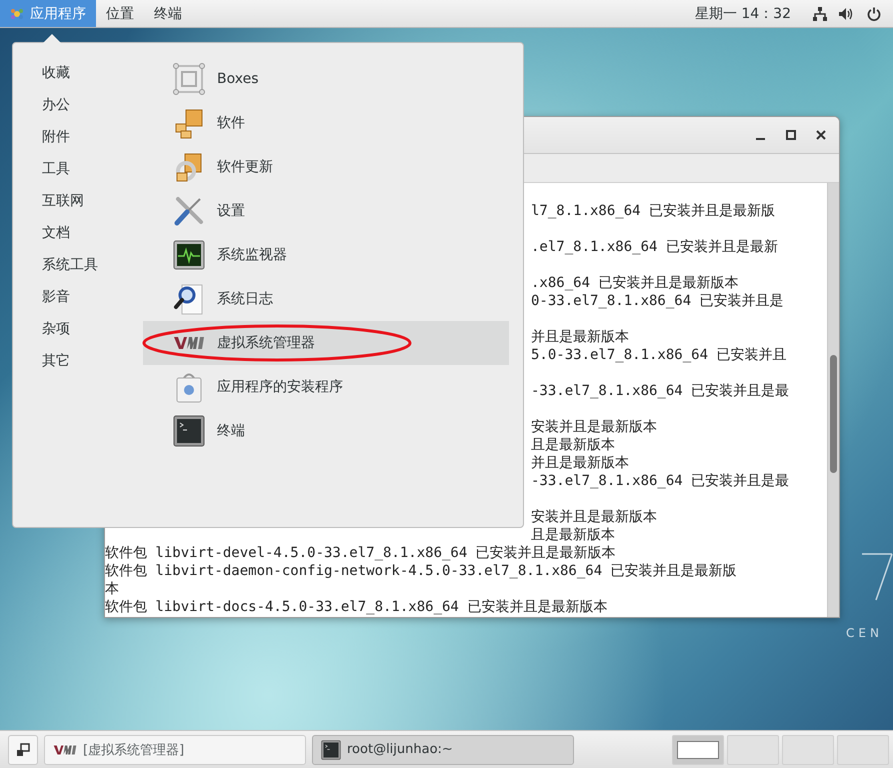  I want to click on log-icon, so click(189, 299).